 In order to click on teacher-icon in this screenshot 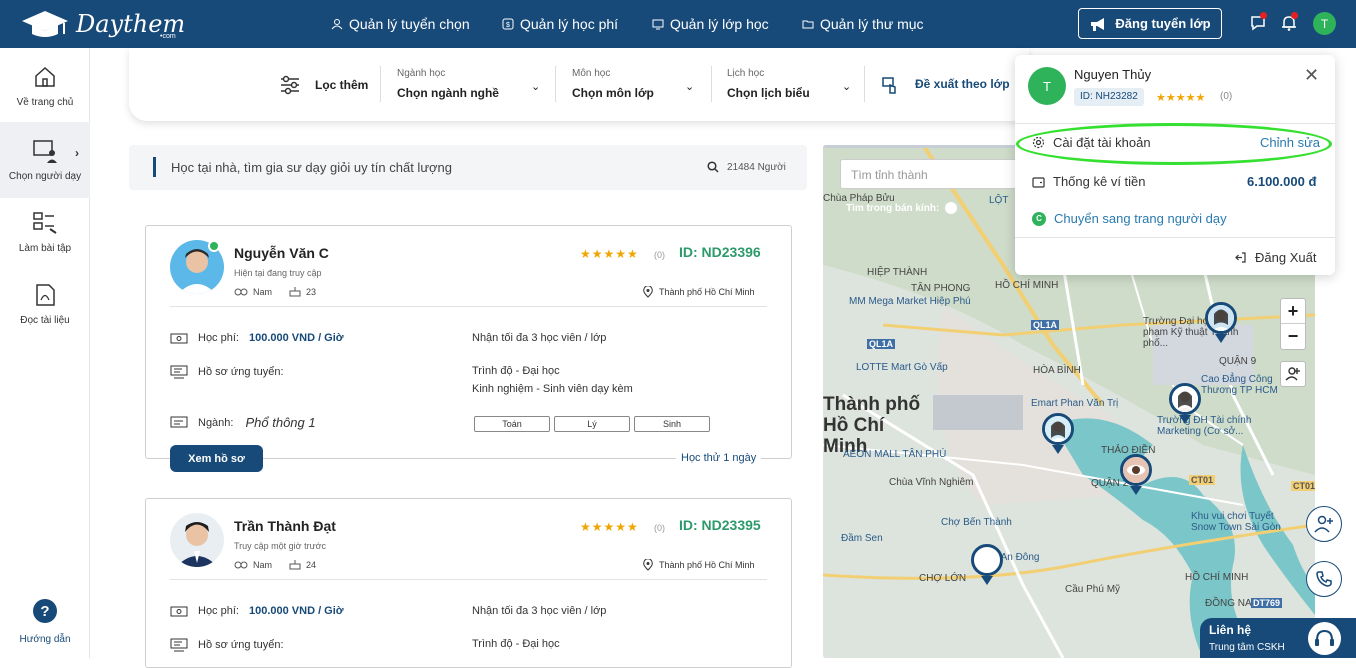, I will do `click(45, 151)`.